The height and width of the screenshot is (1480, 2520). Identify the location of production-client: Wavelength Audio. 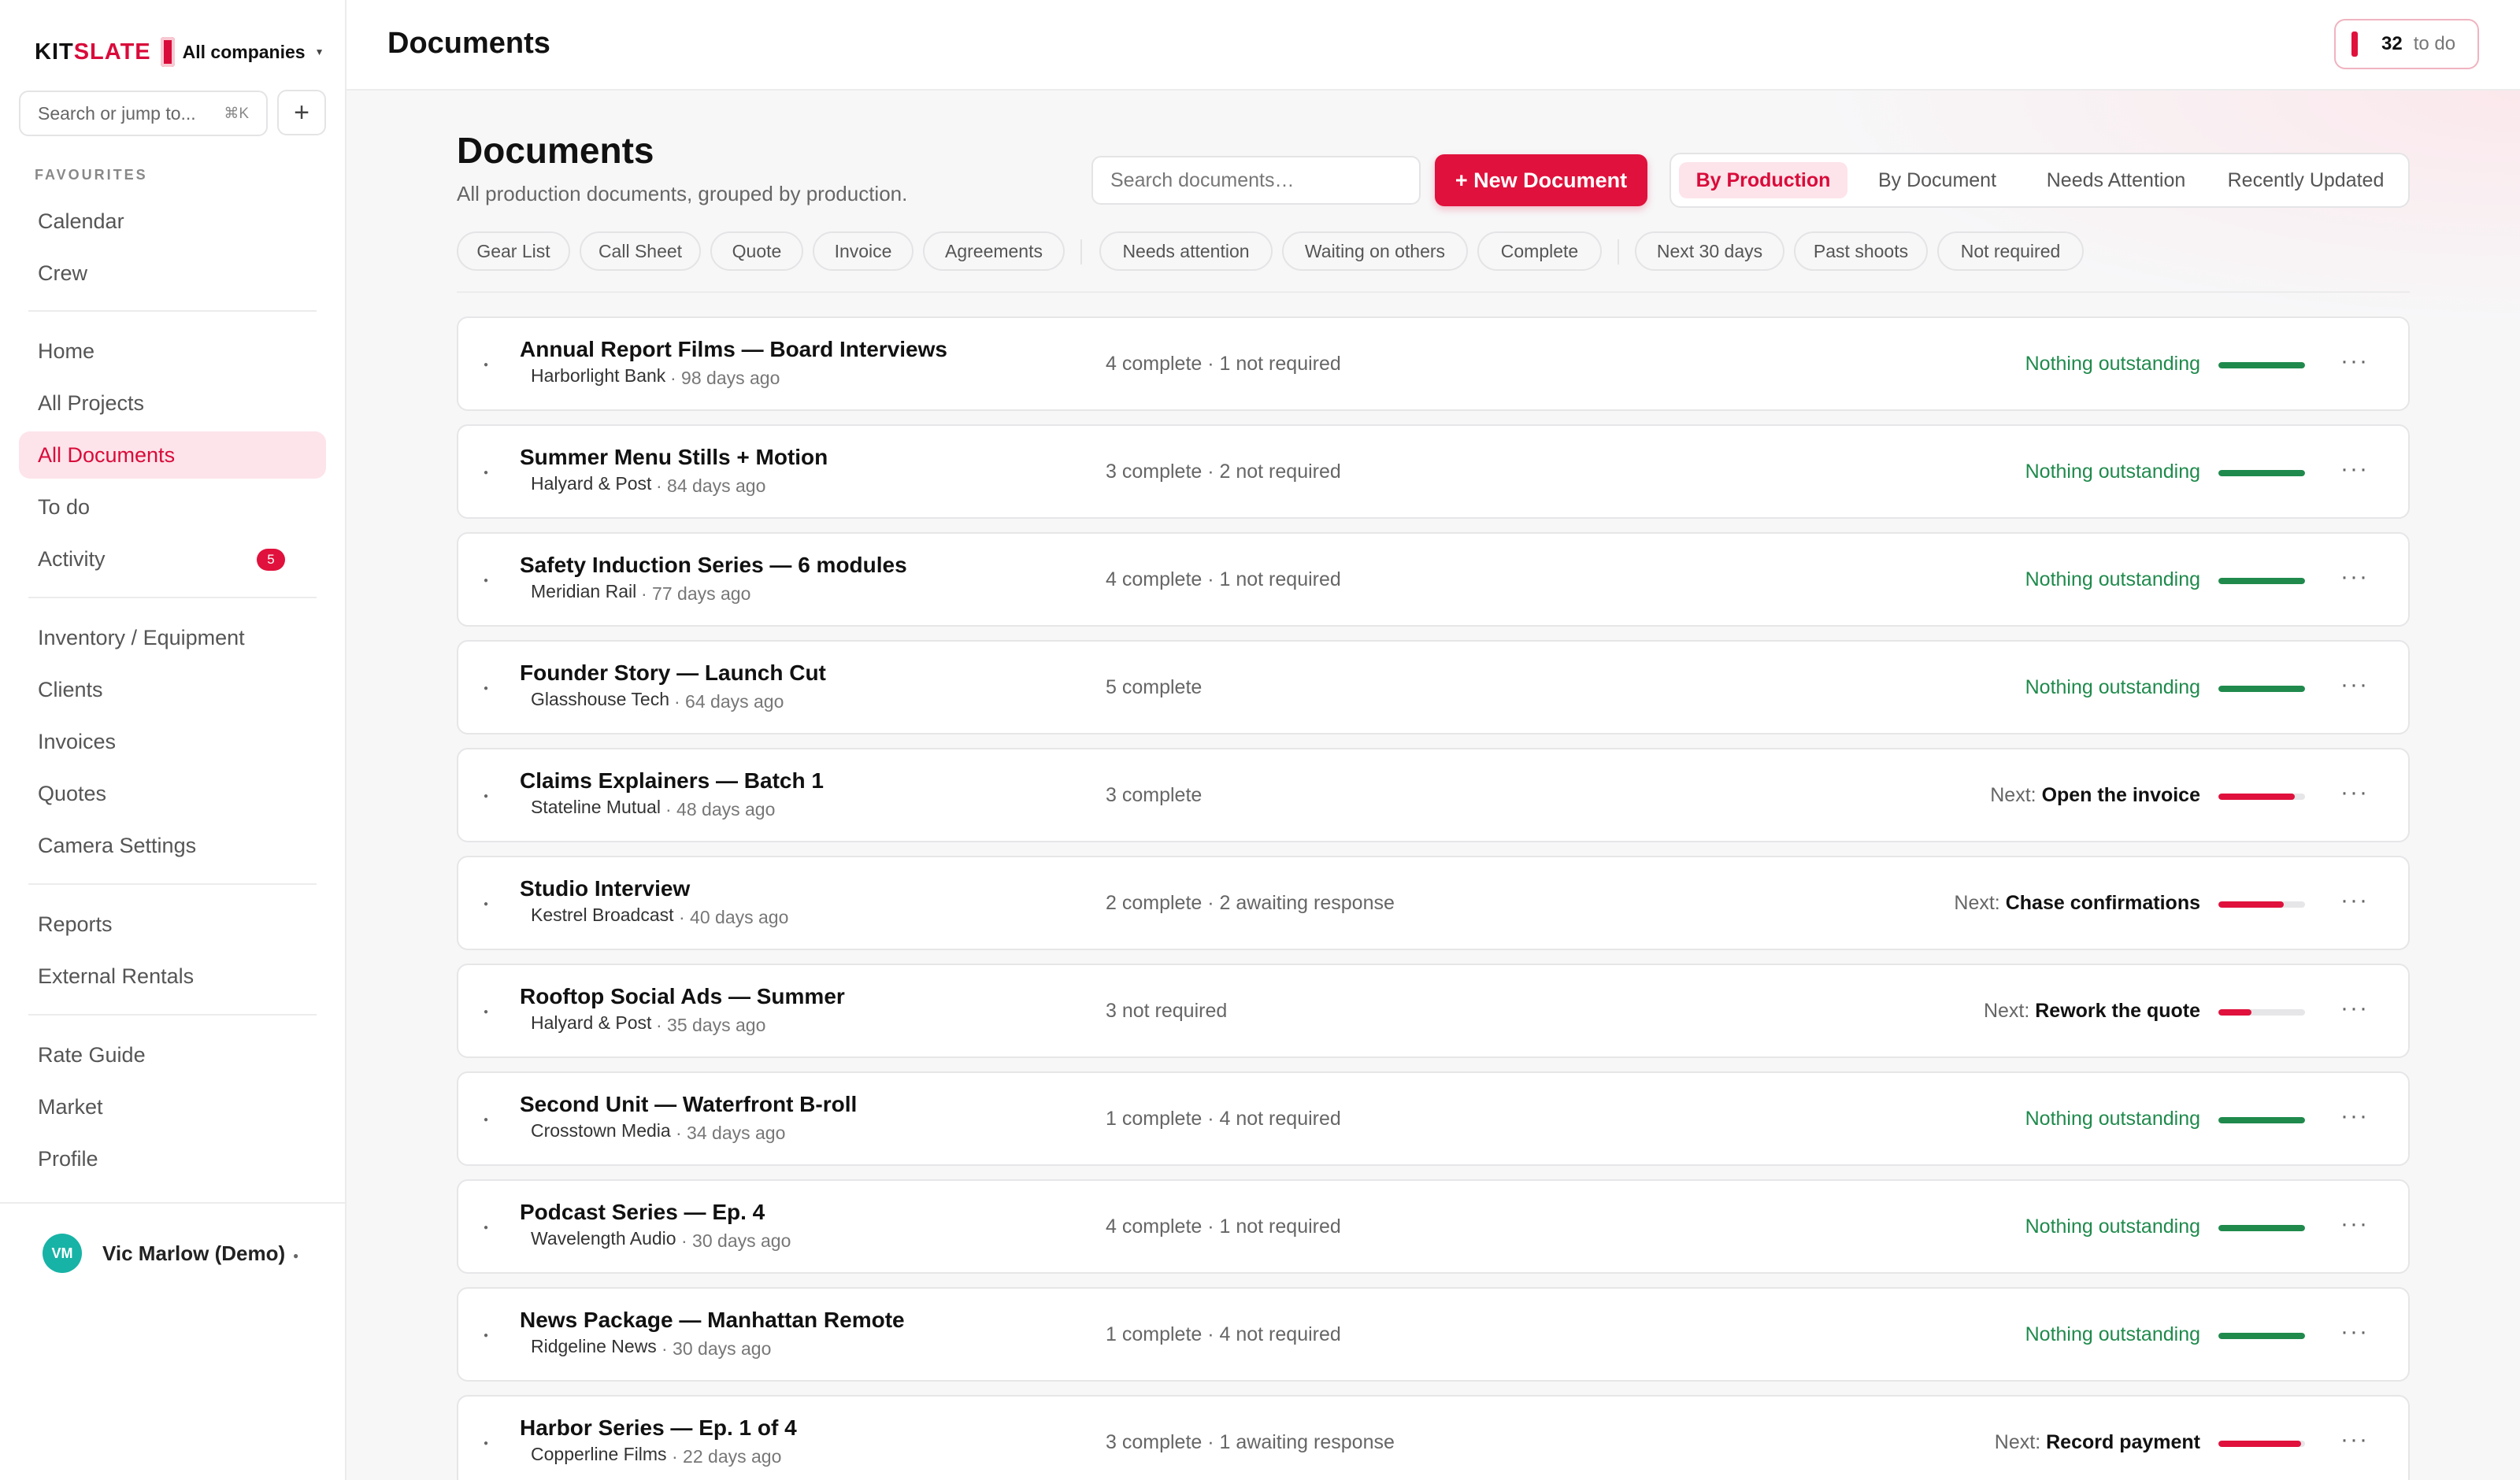
(603, 1238).